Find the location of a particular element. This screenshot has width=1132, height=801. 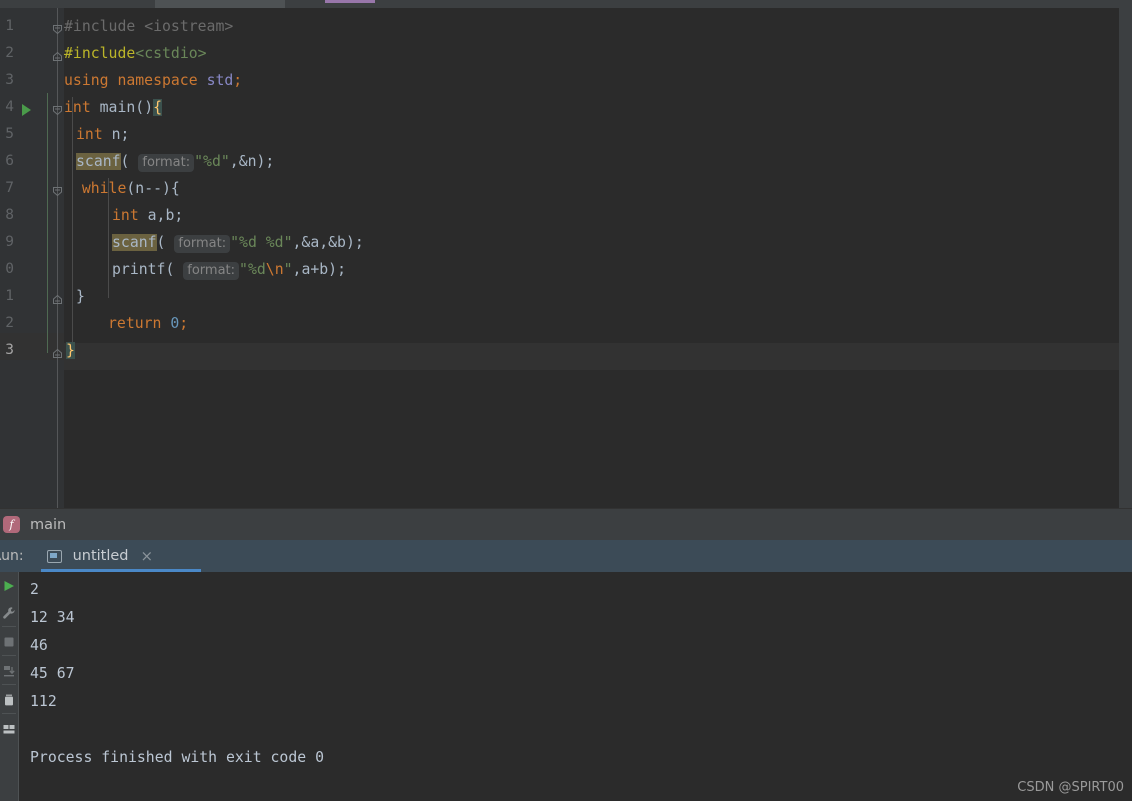

editor-tab-active is located at coordinates (265, 4).